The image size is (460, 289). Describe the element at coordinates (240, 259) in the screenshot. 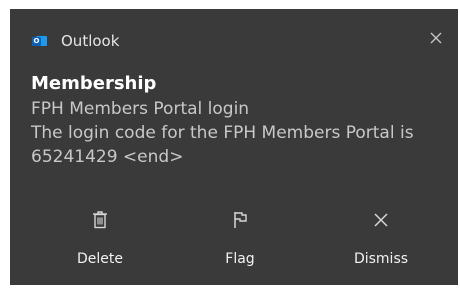

I see `flag-label: Flag` at that location.